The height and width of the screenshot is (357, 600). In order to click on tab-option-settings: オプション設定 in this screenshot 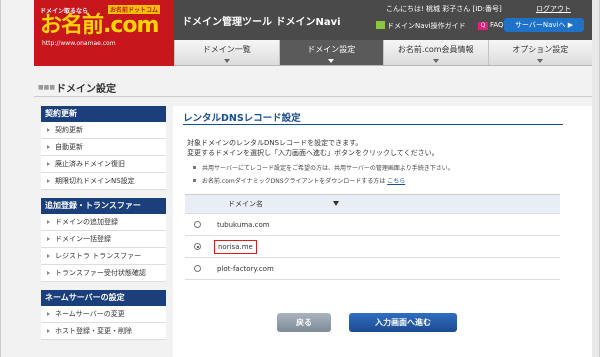, I will do `click(539, 52)`.